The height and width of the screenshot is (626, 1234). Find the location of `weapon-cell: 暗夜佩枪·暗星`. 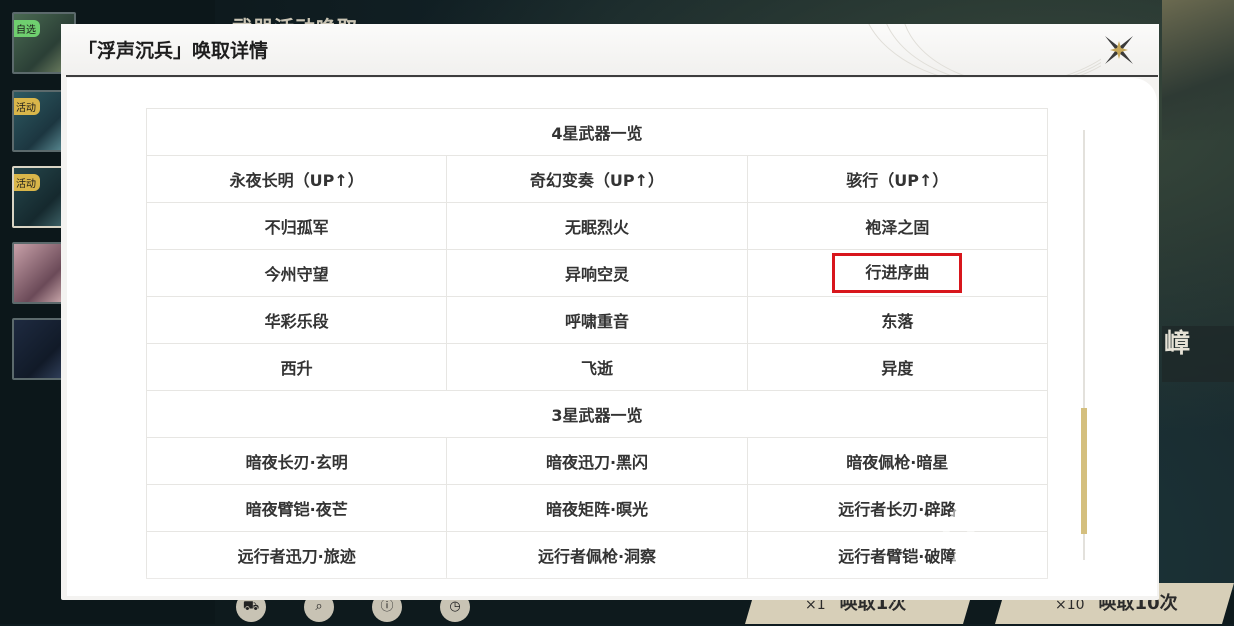

weapon-cell: 暗夜佩枪·暗星 is located at coordinates (897, 461).